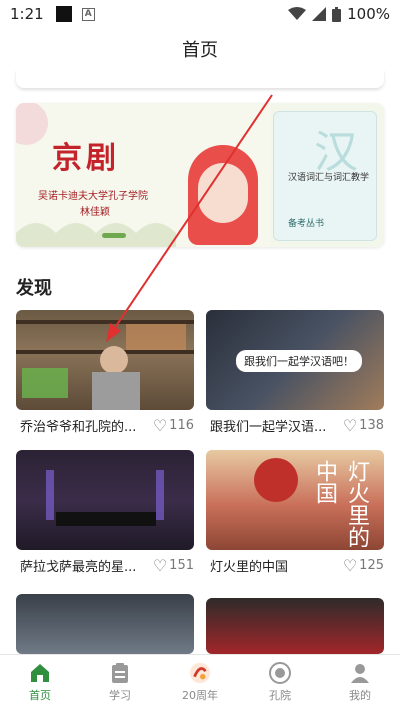 The height and width of the screenshot is (710, 400). I want to click on institute-logo-icon, so click(280, 673).